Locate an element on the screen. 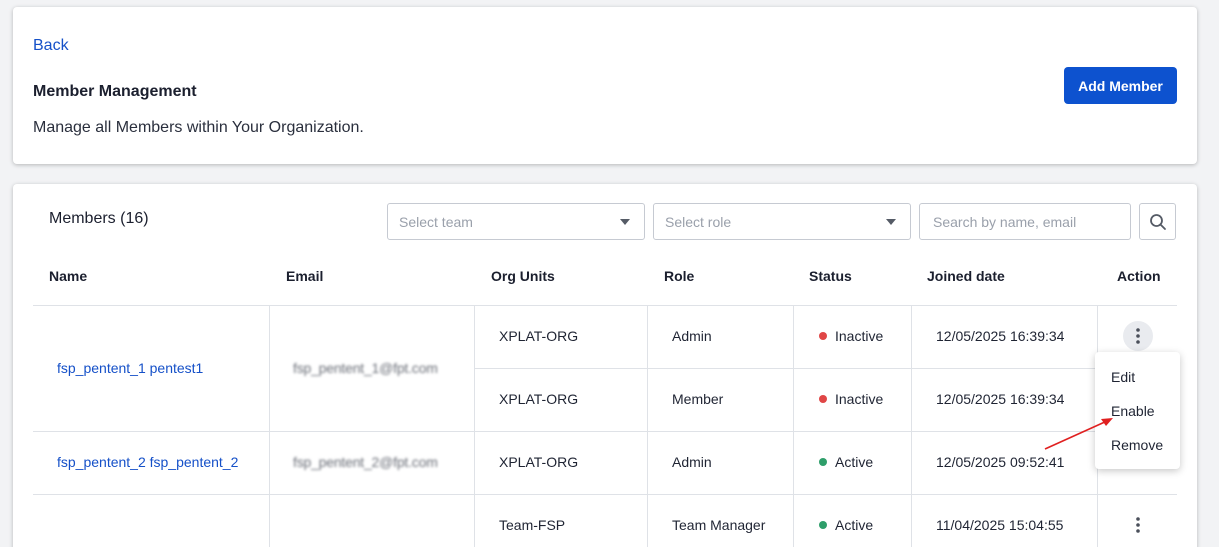  search-input is located at coordinates (1025, 221).